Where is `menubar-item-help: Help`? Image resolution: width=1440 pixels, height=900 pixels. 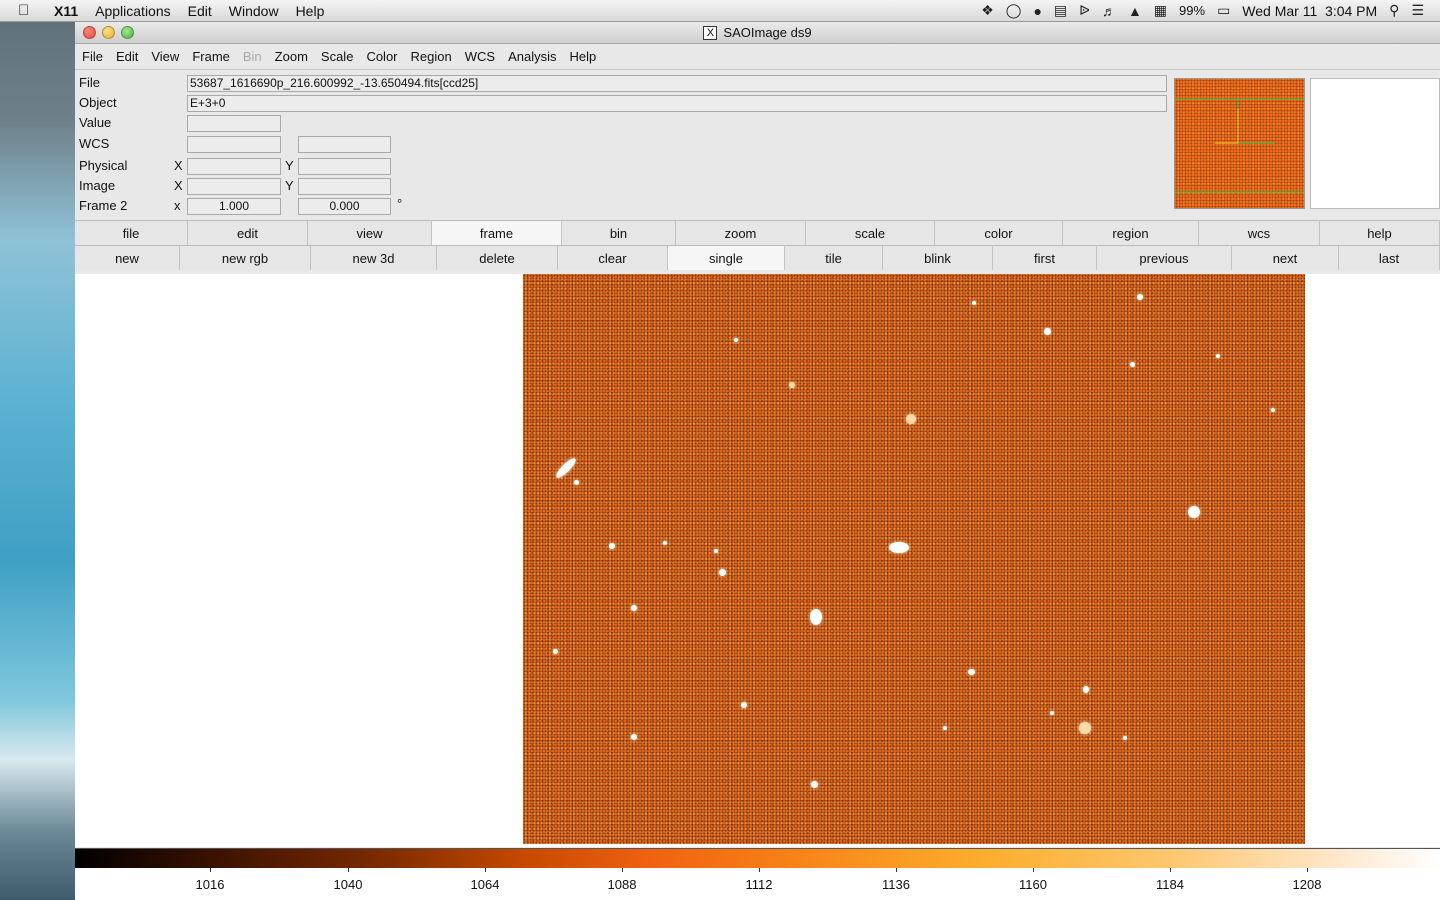 menubar-item-help: Help is located at coordinates (310, 11).